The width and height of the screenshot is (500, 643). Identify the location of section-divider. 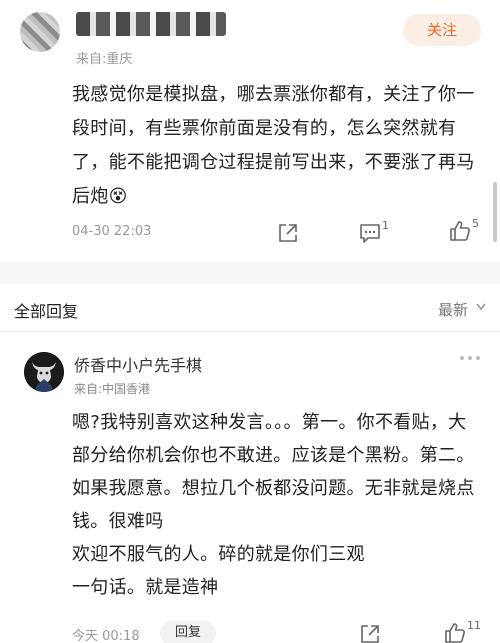
(250, 273).